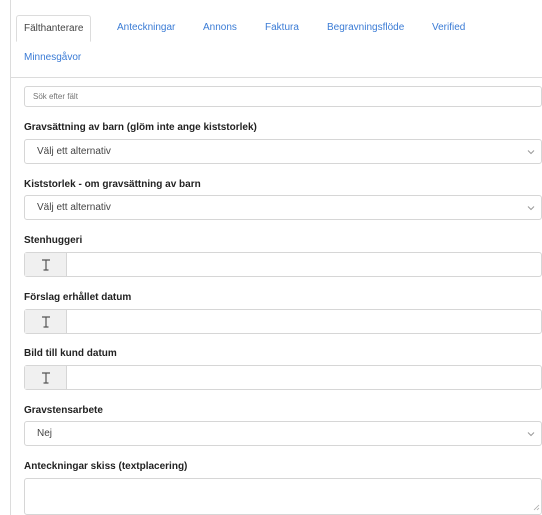 This screenshot has width=542, height=515. Describe the element at coordinates (283, 433) in the screenshot. I see `select-gravstensarbete: Nej` at that location.